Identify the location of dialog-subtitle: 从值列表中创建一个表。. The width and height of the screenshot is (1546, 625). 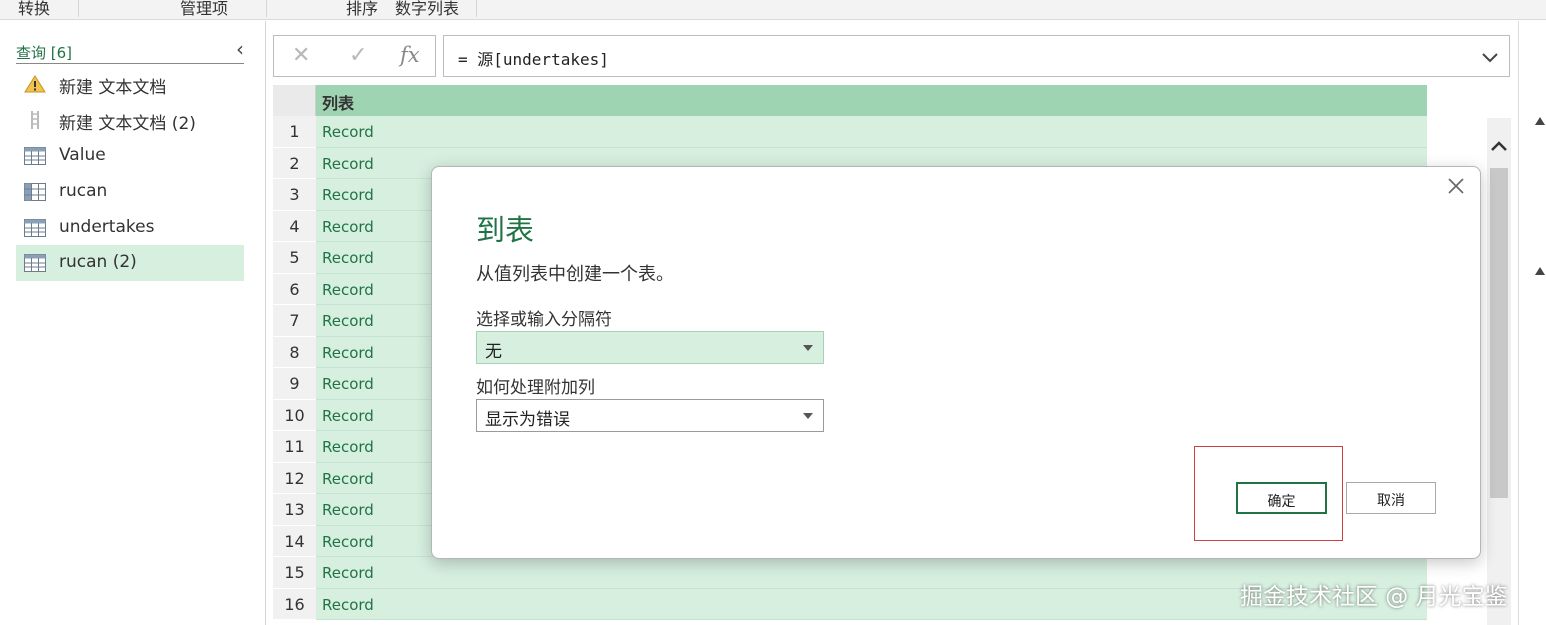
(575, 274).